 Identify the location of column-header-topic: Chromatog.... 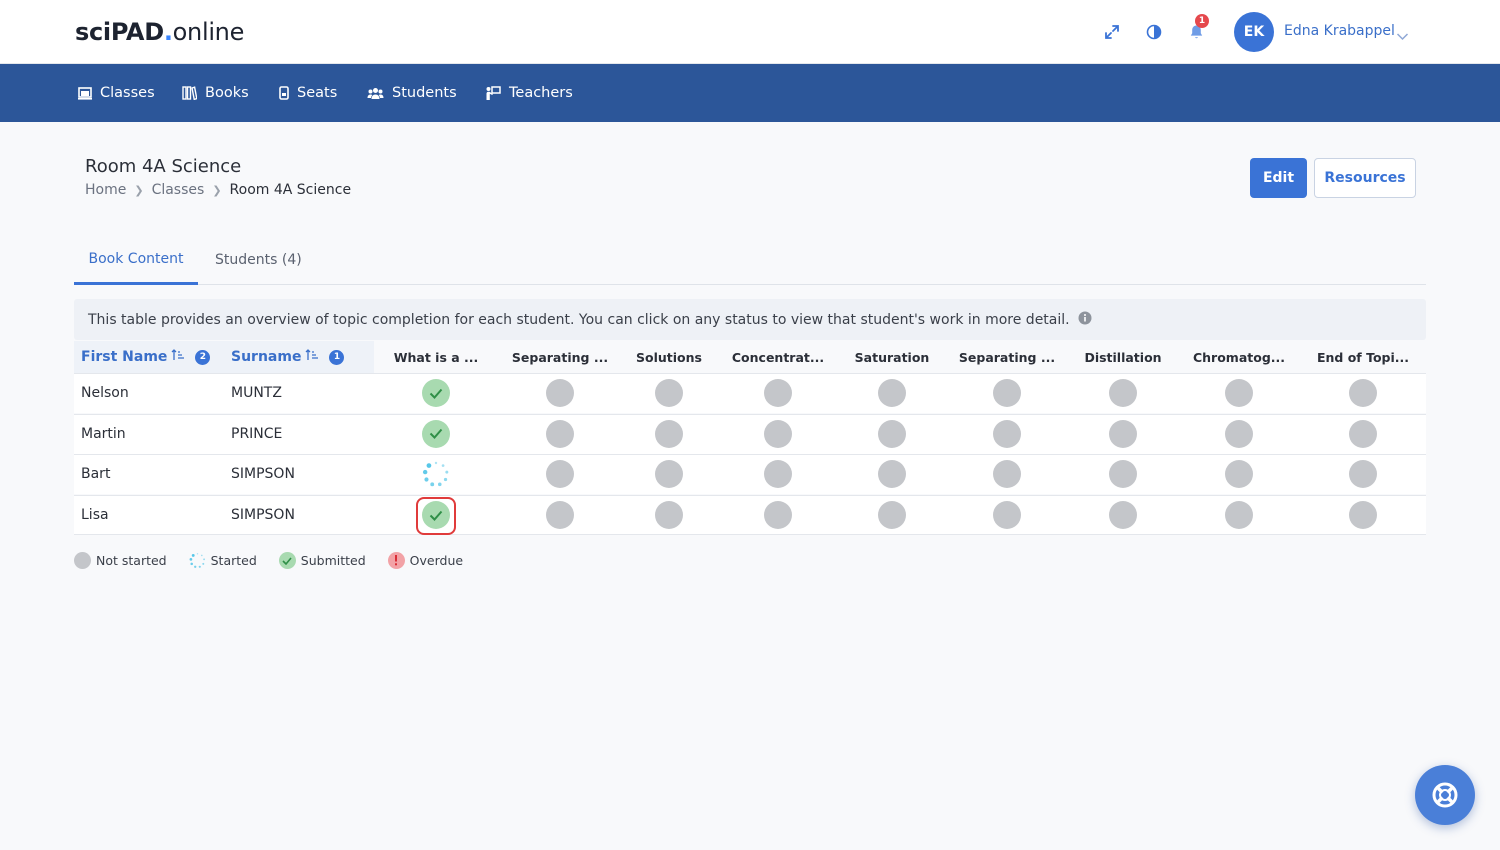
(1239, 357).